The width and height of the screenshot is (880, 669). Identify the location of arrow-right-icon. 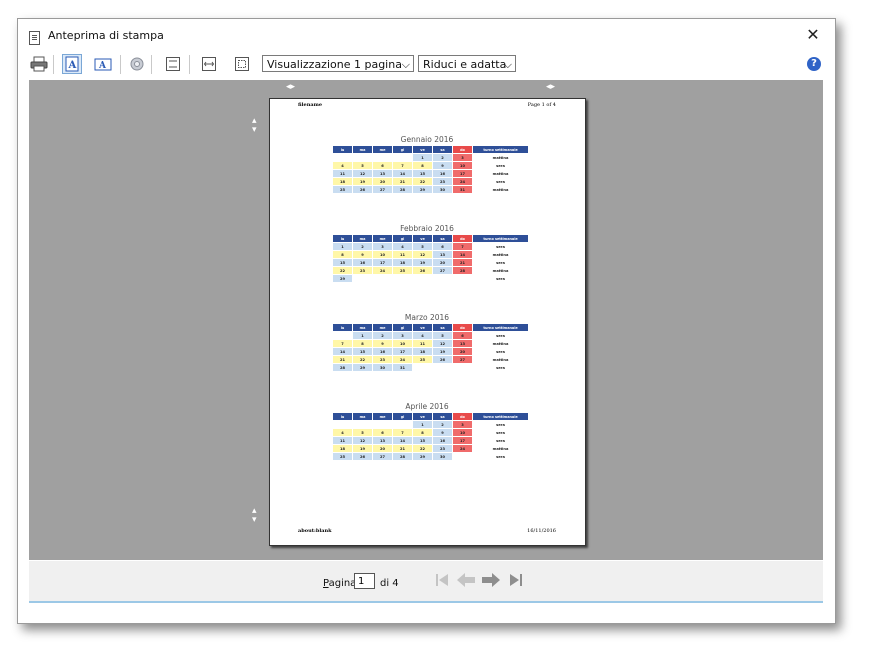
(491, 580).